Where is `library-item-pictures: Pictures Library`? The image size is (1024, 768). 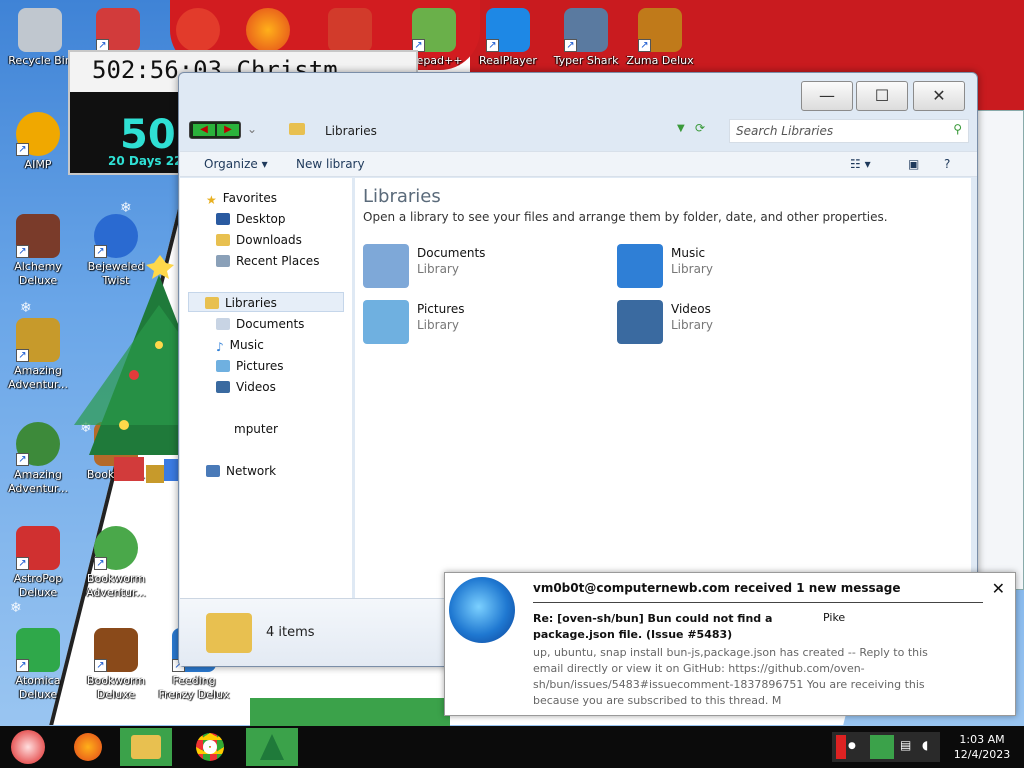
library-item-pictures: Pictures Library is located at coordinates (483, 322).